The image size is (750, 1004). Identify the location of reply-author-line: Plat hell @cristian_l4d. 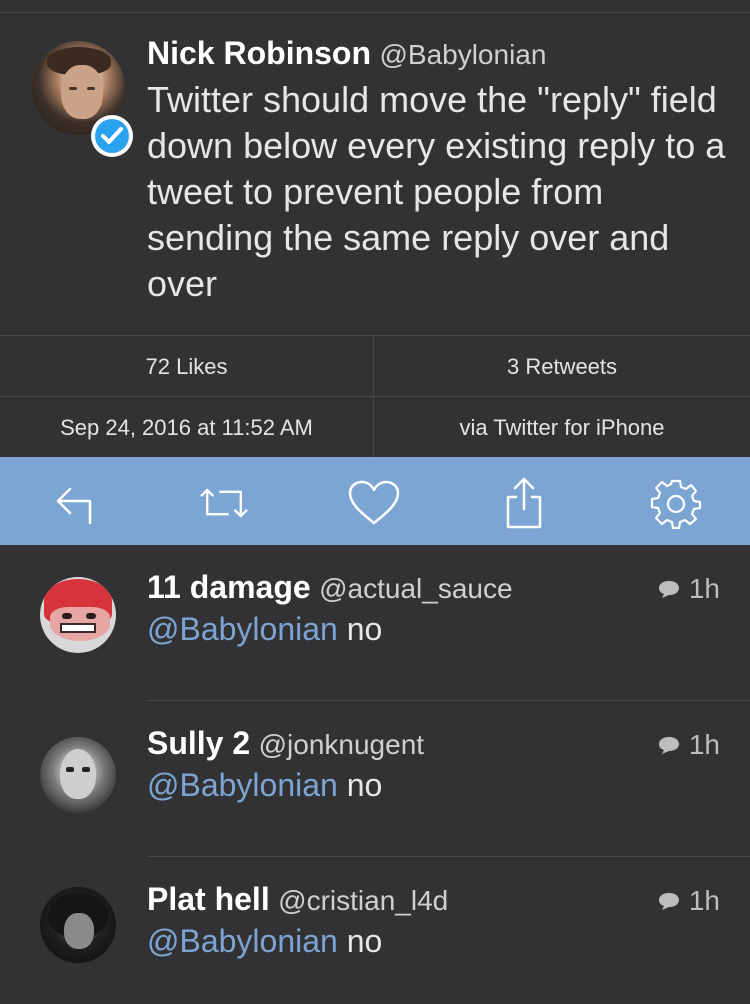
(297, 899).